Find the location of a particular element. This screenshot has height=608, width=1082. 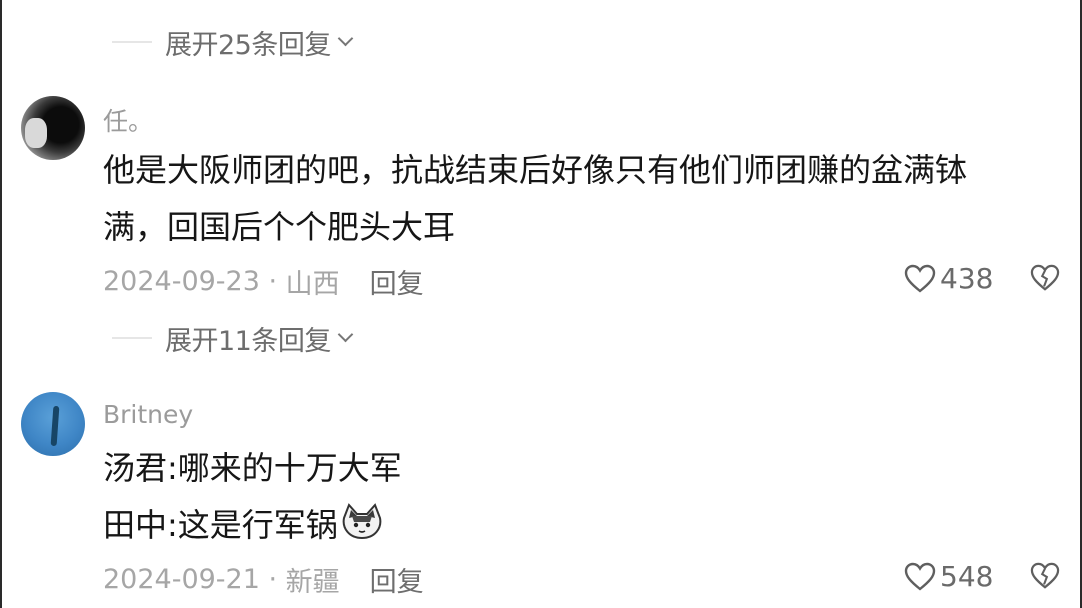

expand-replies-label: 展开11条回复 is located at coordinates (248, 341).